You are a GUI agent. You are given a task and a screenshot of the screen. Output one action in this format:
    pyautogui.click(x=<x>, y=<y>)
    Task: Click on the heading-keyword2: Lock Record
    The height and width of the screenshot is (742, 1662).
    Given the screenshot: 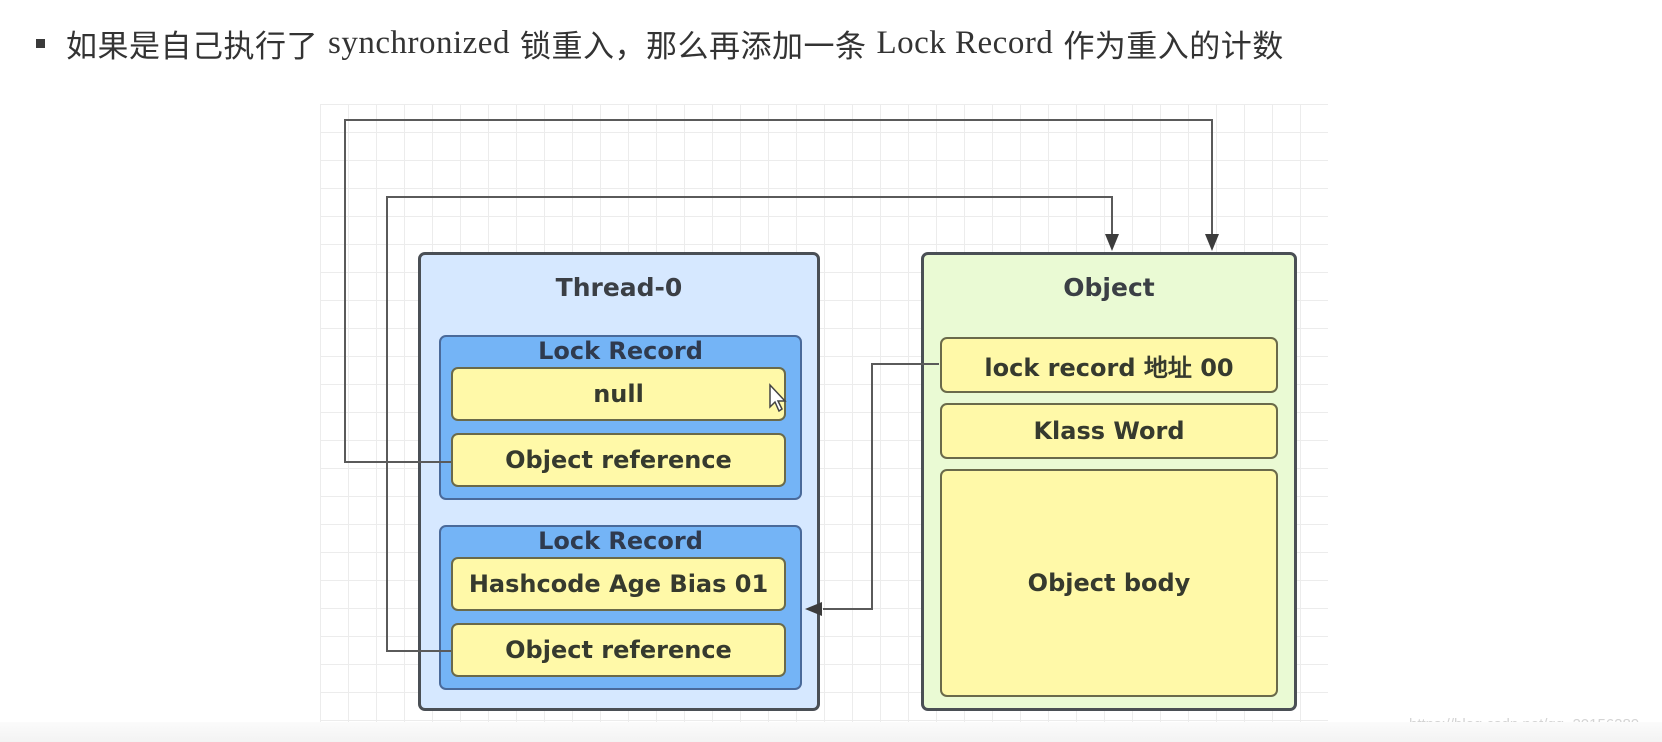 What is the action you would take?
    pyautogui.click(x=965, y=42)
    